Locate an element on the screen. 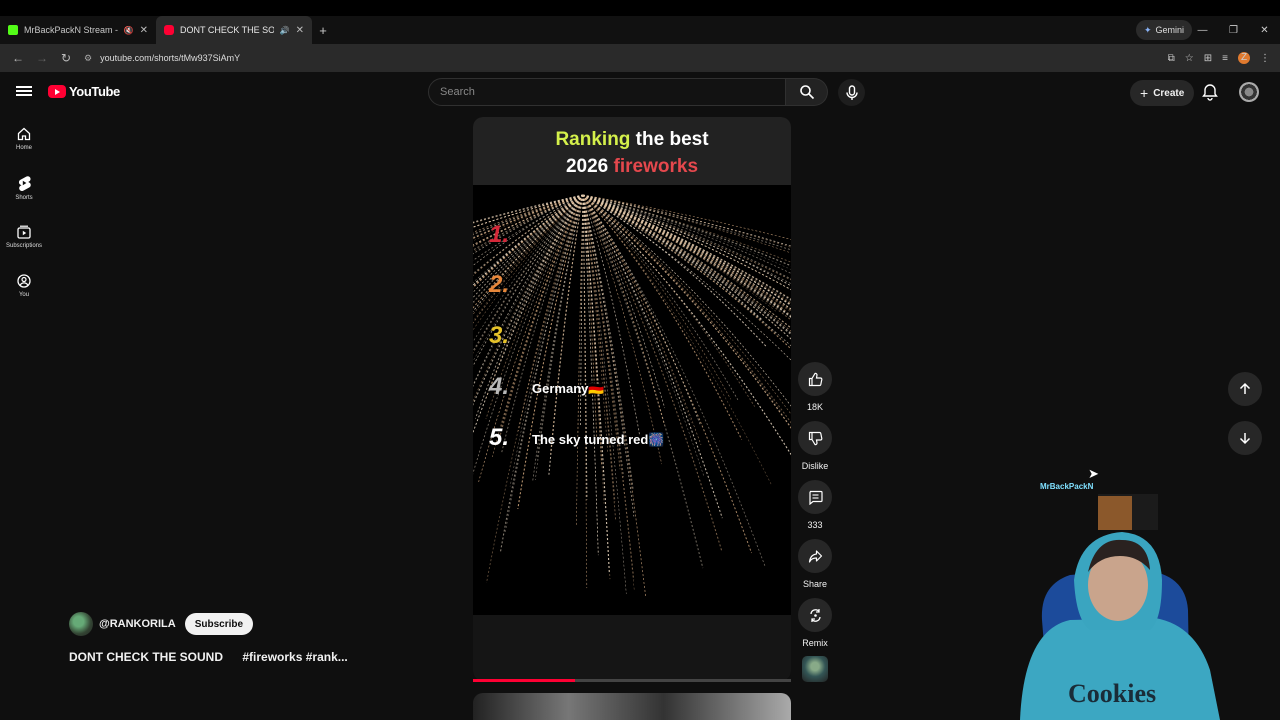  back-icon: ← is located at coordinates (18, 58).